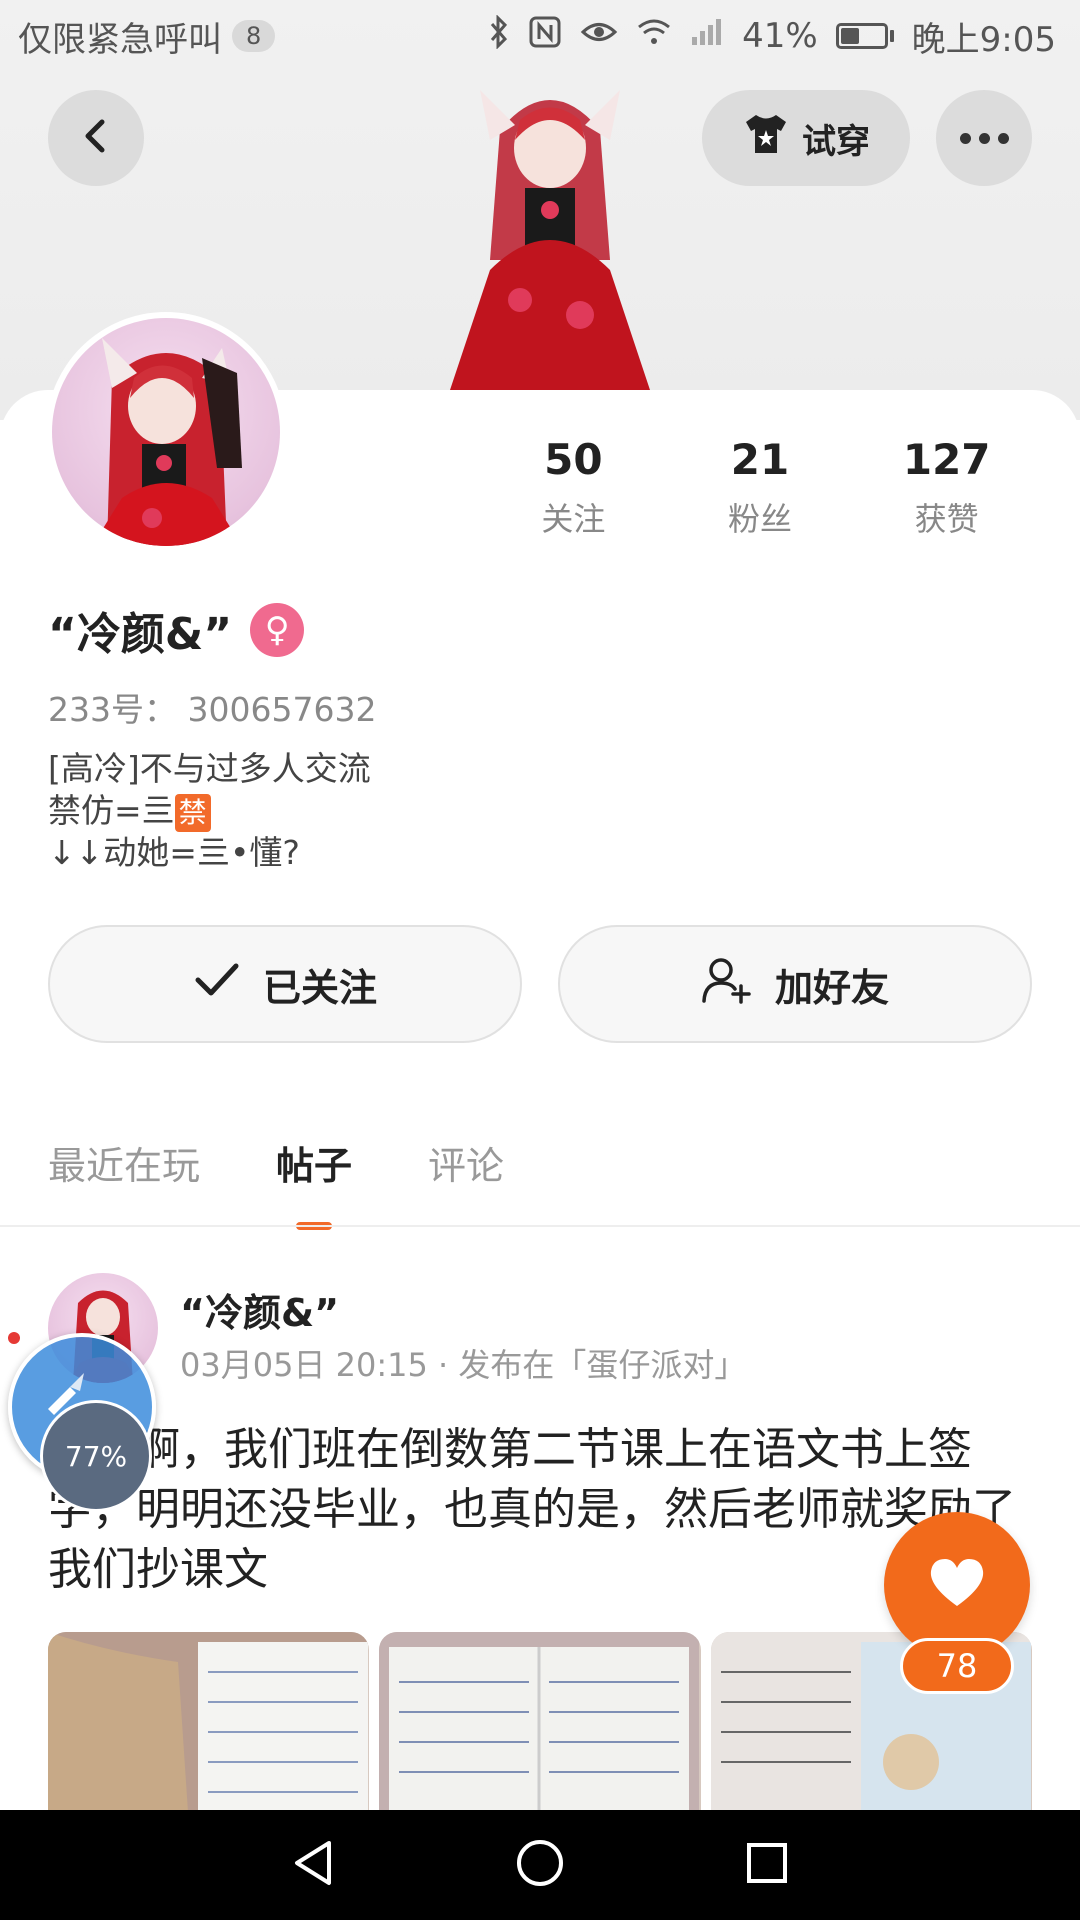 The height and width of the screenshot is (1920, 1080). I want to click on tabs-divider, so click(540, 1226).